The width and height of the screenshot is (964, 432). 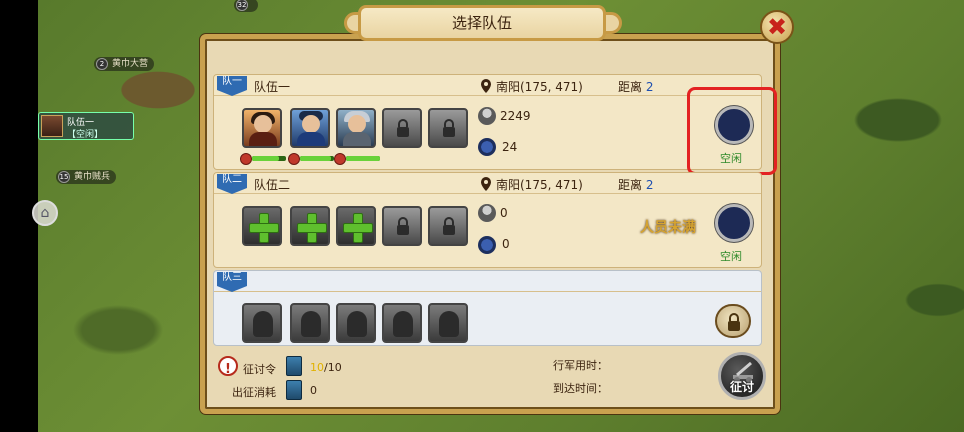 I want to click on close-button: ✖, so click(x=777, y=27).